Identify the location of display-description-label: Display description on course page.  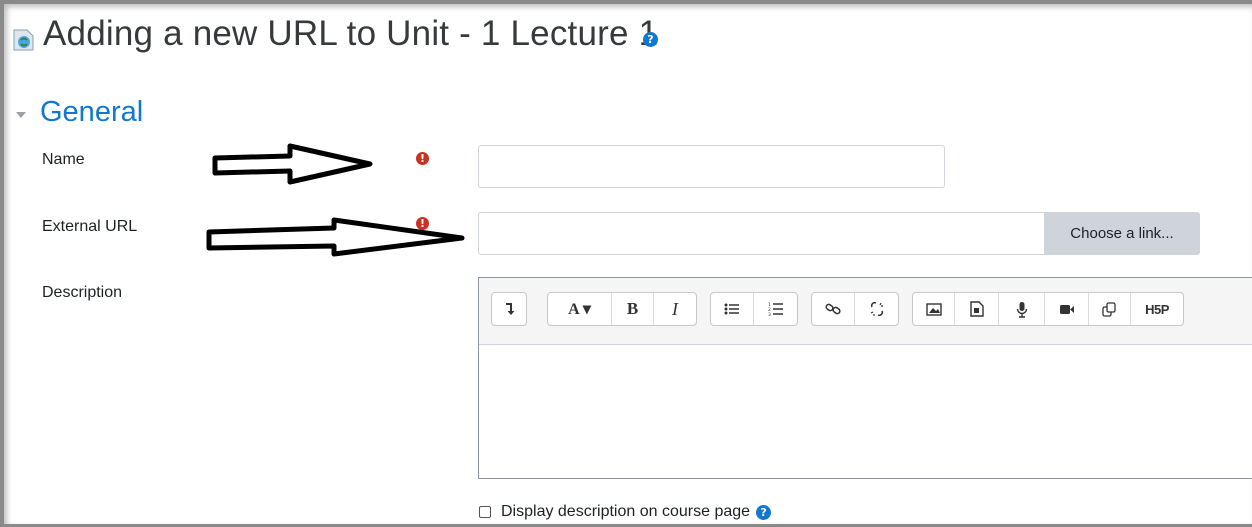
(626, 511).